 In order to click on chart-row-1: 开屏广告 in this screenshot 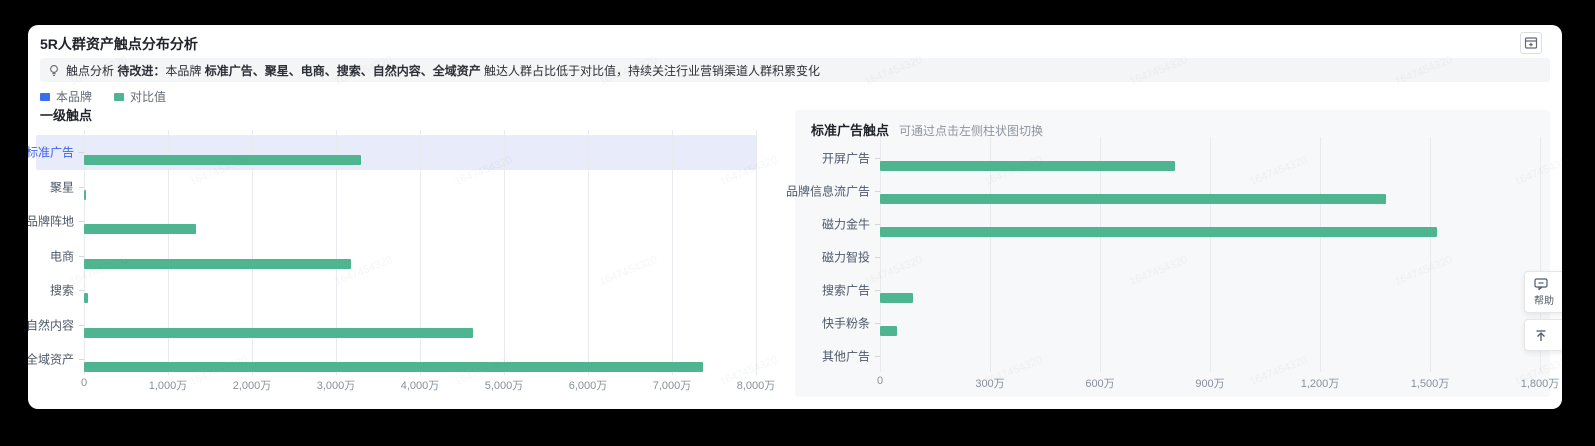, I will do `click(1167, 157)`.